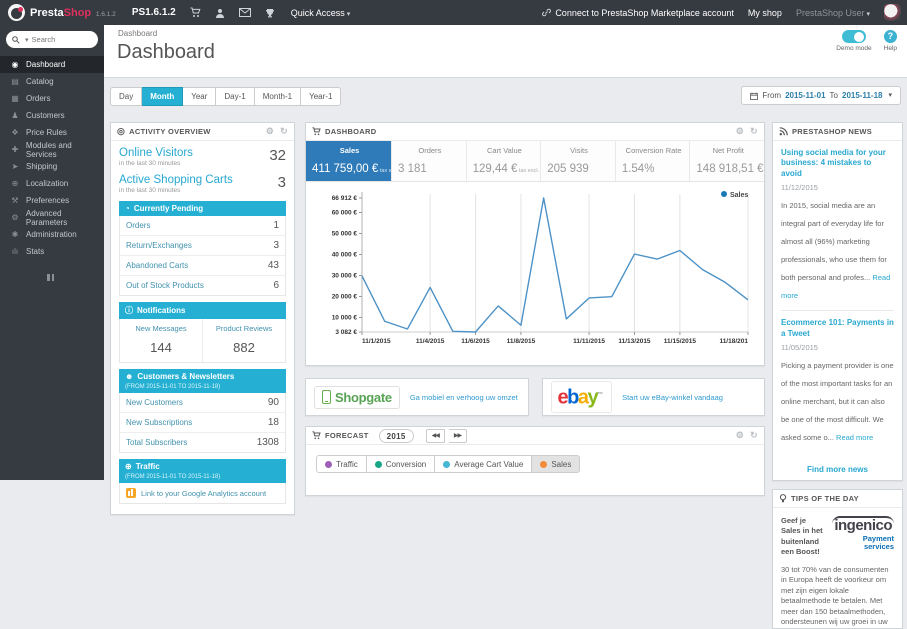  I want to click on range-button-month: Month, so click(162, 96).